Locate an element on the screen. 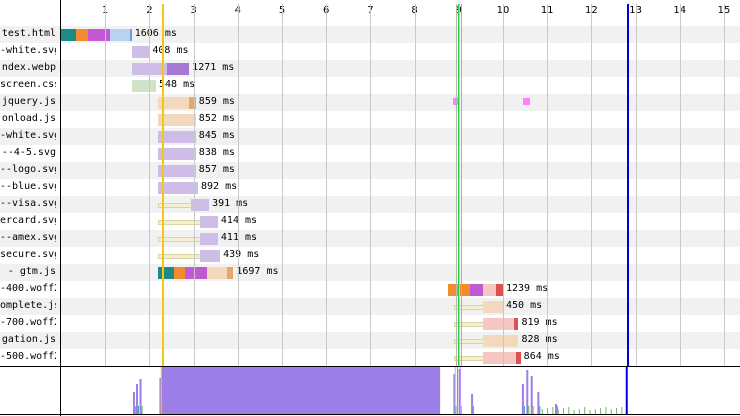  request-url-label: -white.svg is located at coordinates (28, 50).